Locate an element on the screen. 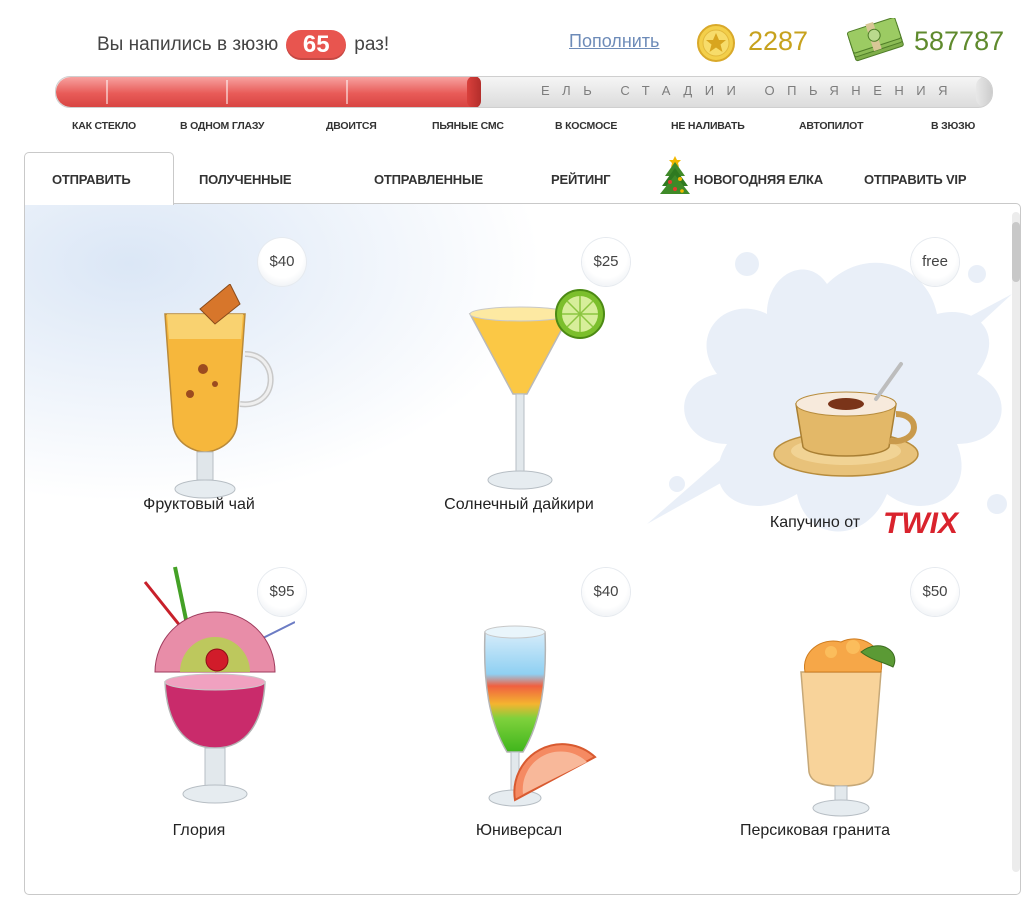 This screenshot has height=903, width=1034. gloria-cocktail-icon is located at coordinates (219, 685).